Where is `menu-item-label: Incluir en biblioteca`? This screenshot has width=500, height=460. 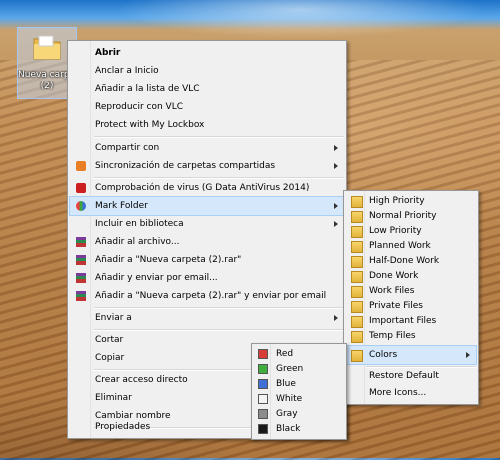
menu-item-label: Incluir en biblioteca is located at coordinates (139, 224).